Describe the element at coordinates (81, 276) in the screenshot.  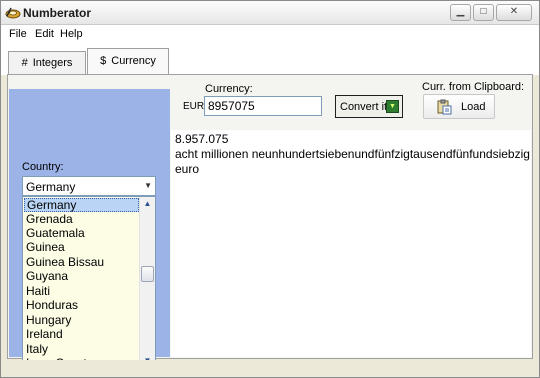
I see `list-item: Guyana` at that location.